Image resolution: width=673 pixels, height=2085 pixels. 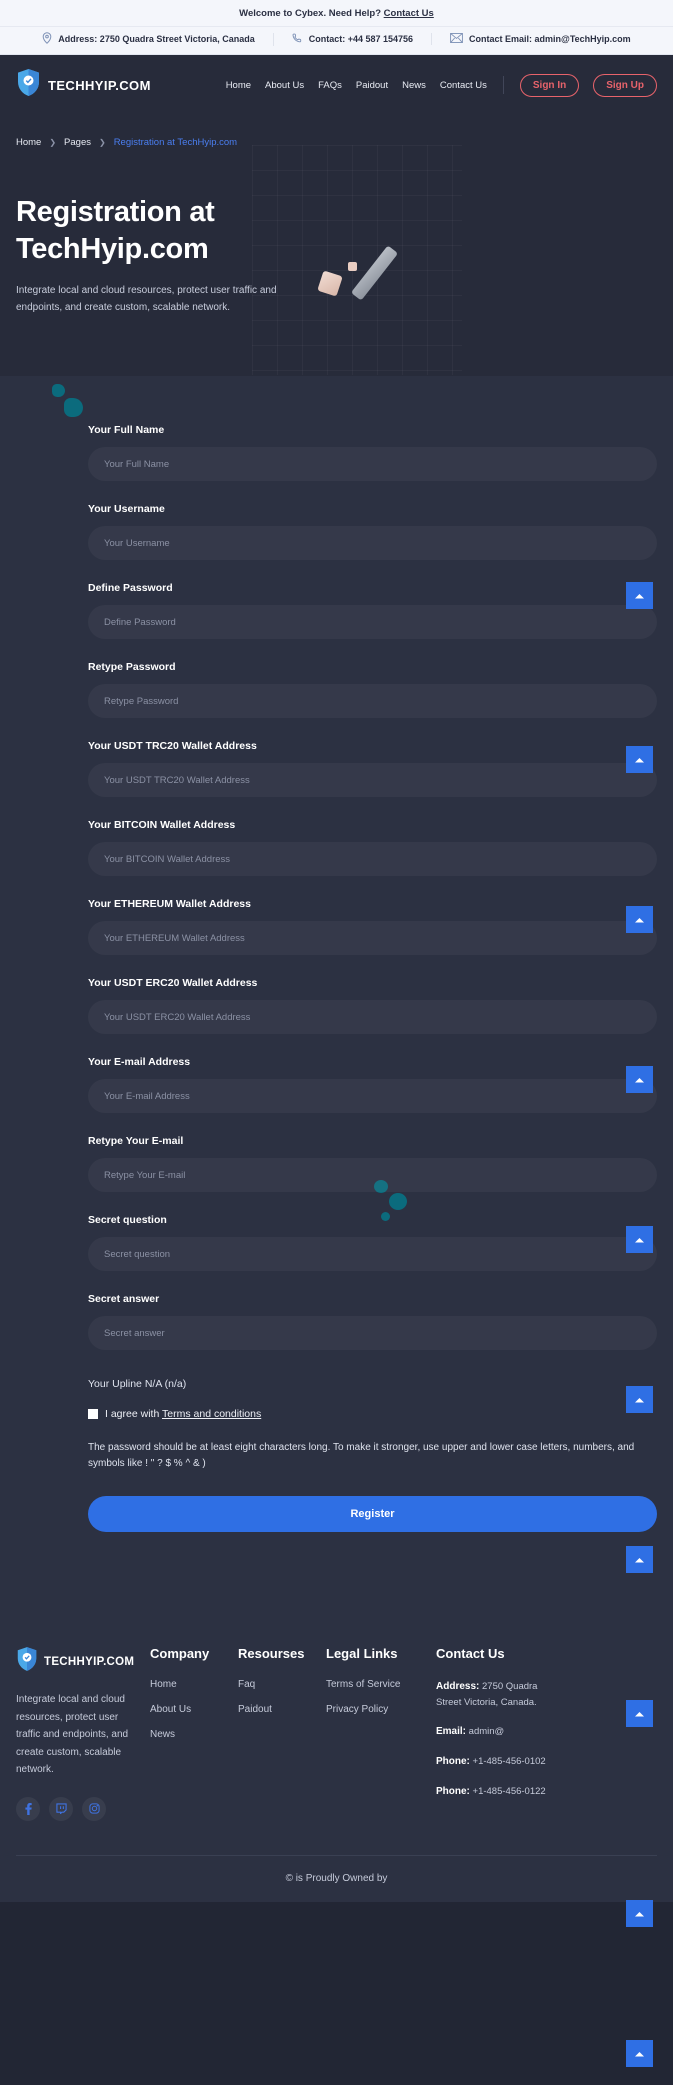 What do you see at coordinates (550, 39) in the screenshot?
I see `topbar-email-text: Contact Email: admin@TechHyip.com` at bounding box center [550, 39].